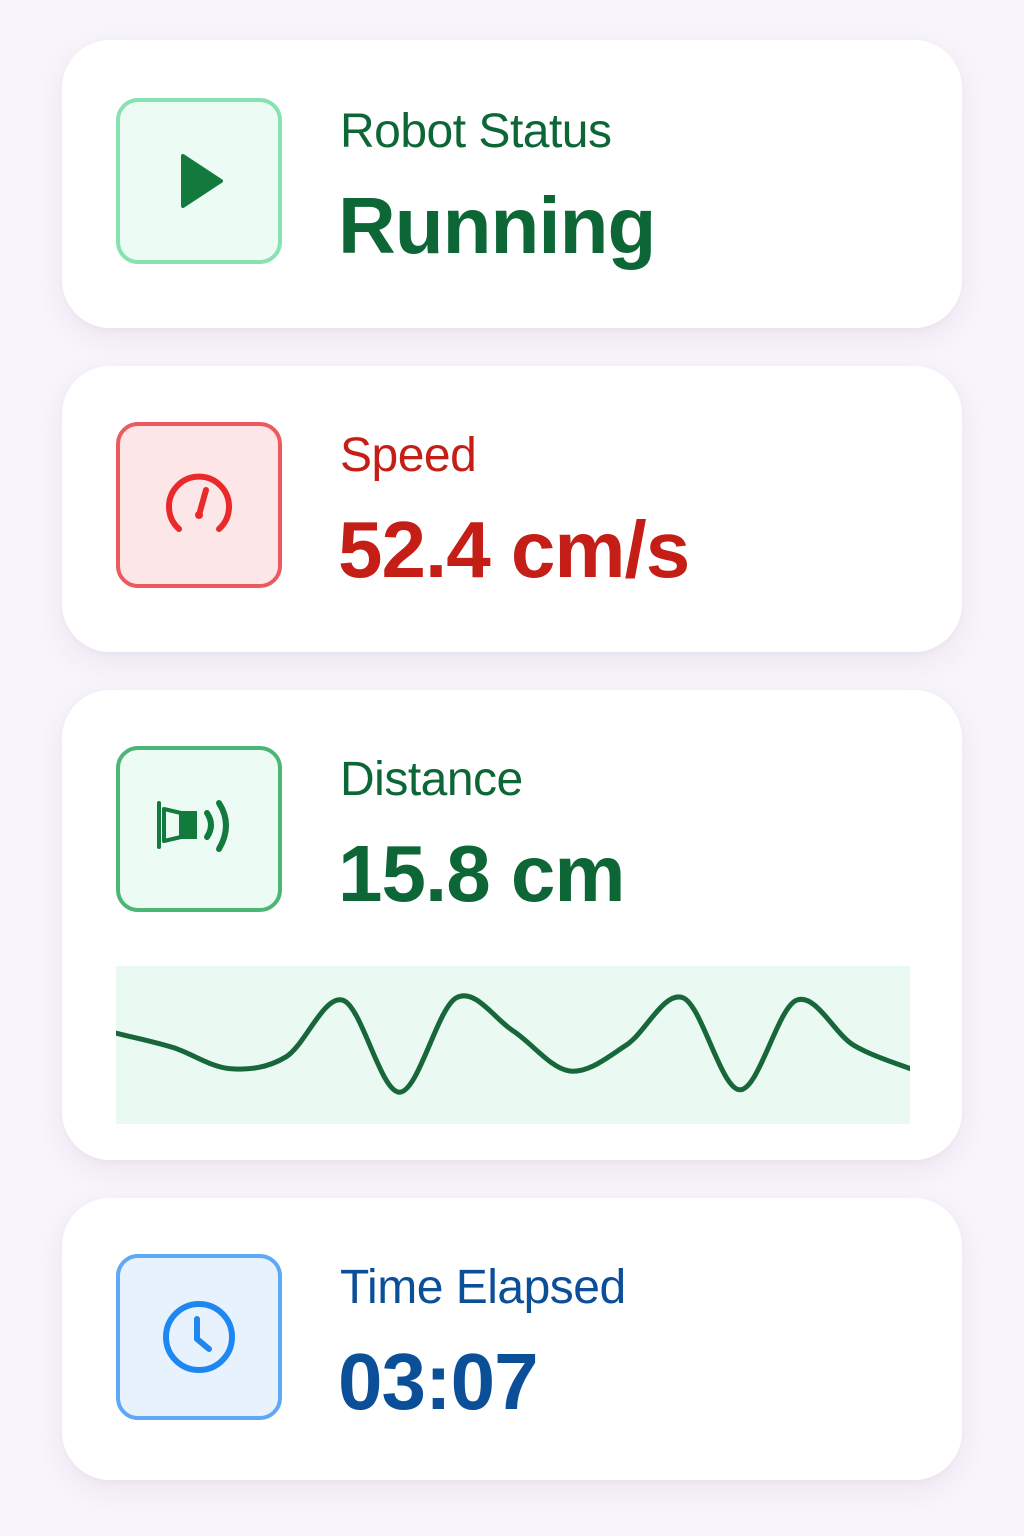 This screenshot has height=1536, width=1024. I want to click on distance-label: Distance, so click(431, 779).